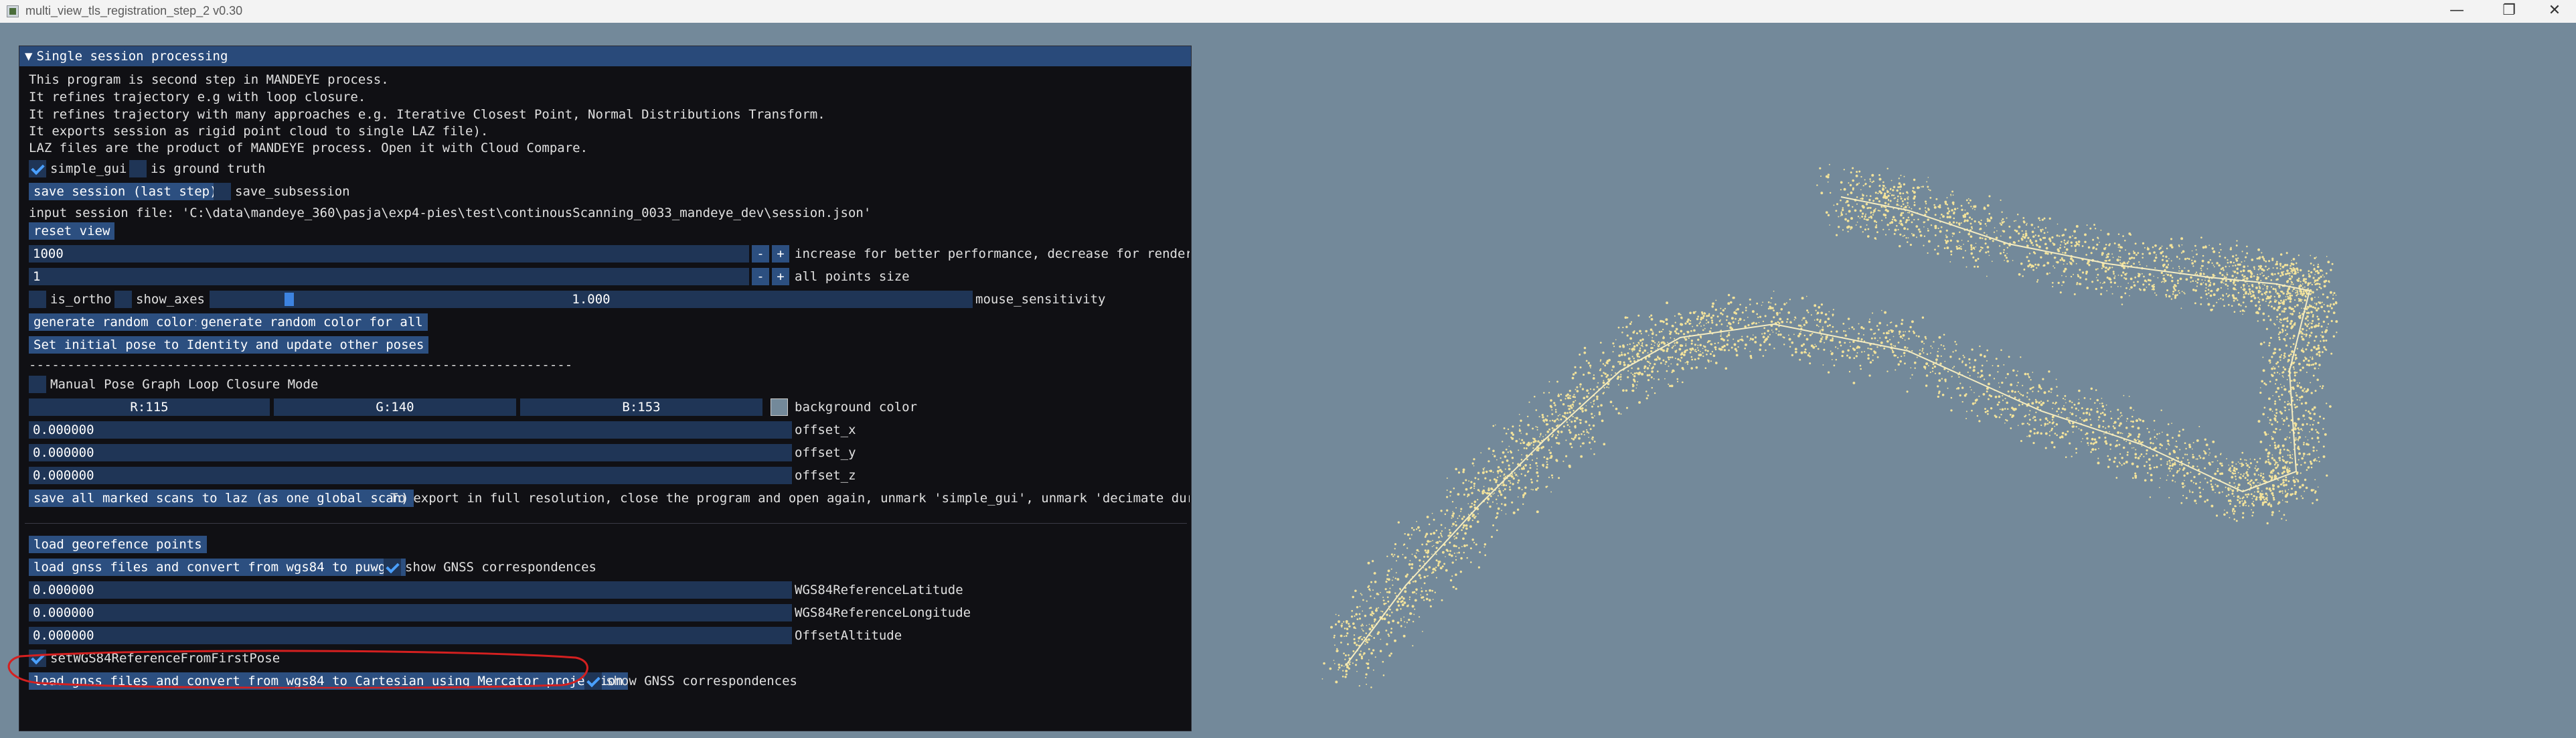 The width and height of the screenshot is (2576, 738). I want to click on manual-pose-graph-checkbox, so click(37, 385).